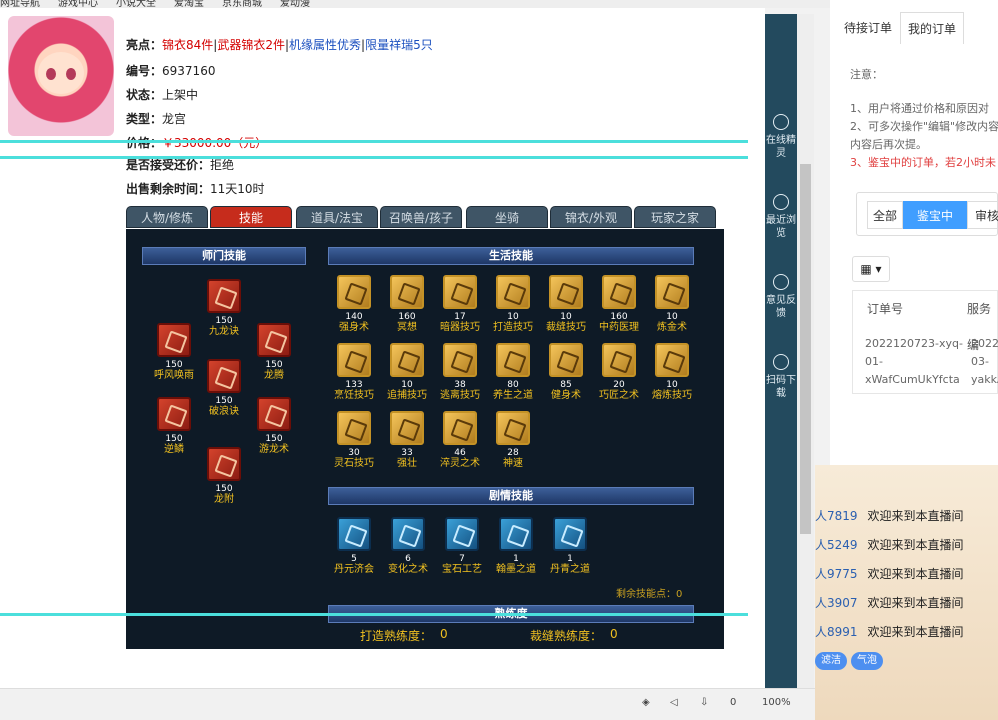 This screenshot has height=720, width=998. I want to click on life-skill: 20 巧匠之术, so click(619, 372).